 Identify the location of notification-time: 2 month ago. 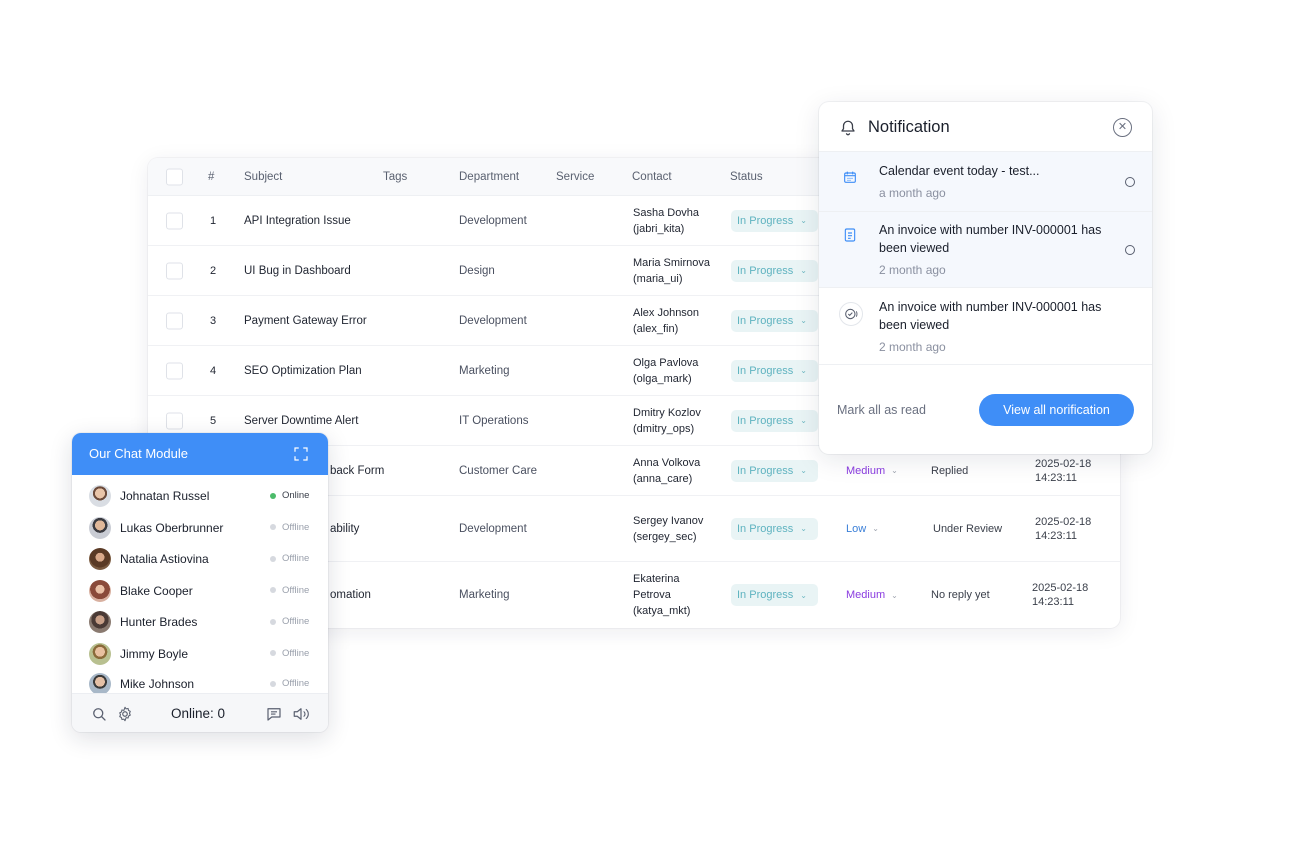
(912, 270).